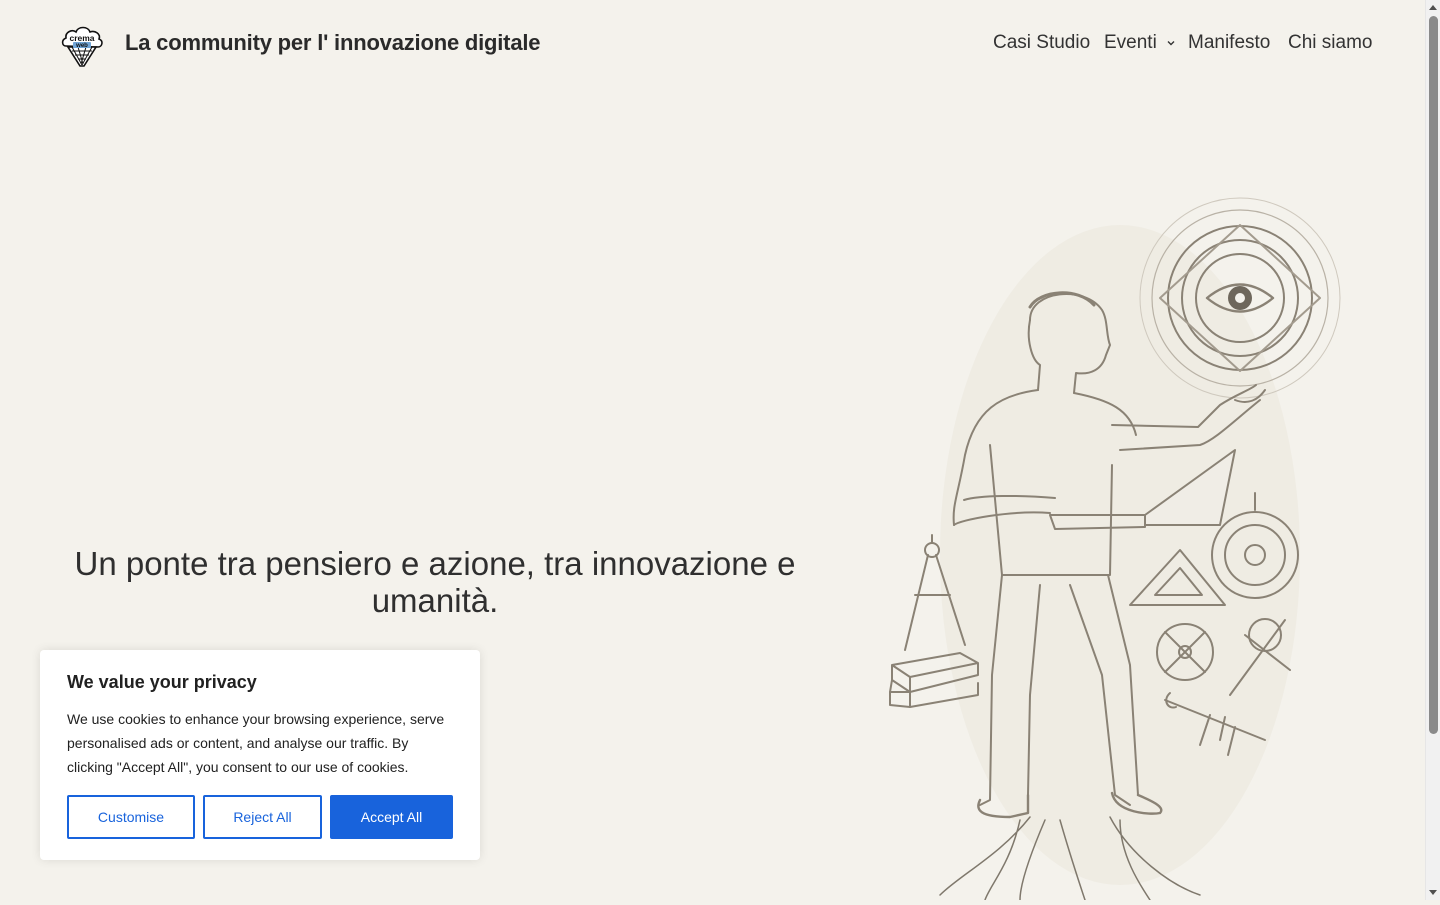  I want to click on main-nav: Casi Studio Eventi Manifesto Chi siamo, so click(712, 44).